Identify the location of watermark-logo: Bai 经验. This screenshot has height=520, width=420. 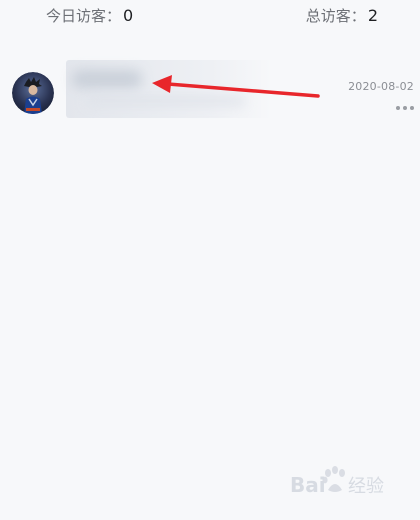
(348, 482).